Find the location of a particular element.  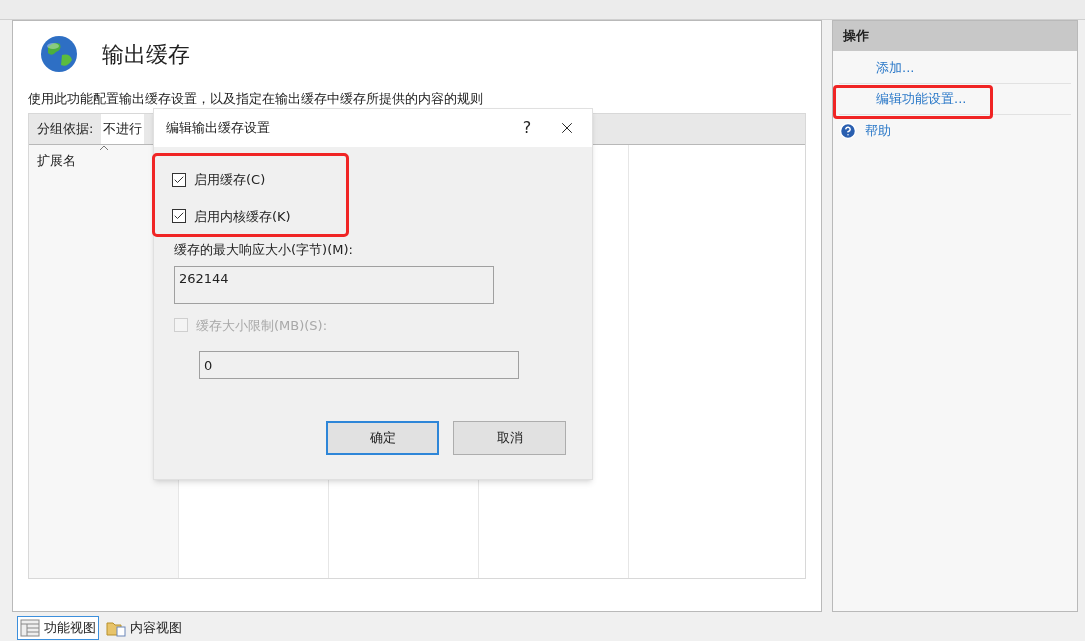

checkbox-label: 启用缓存(C) is located at coordinates (230, 180).